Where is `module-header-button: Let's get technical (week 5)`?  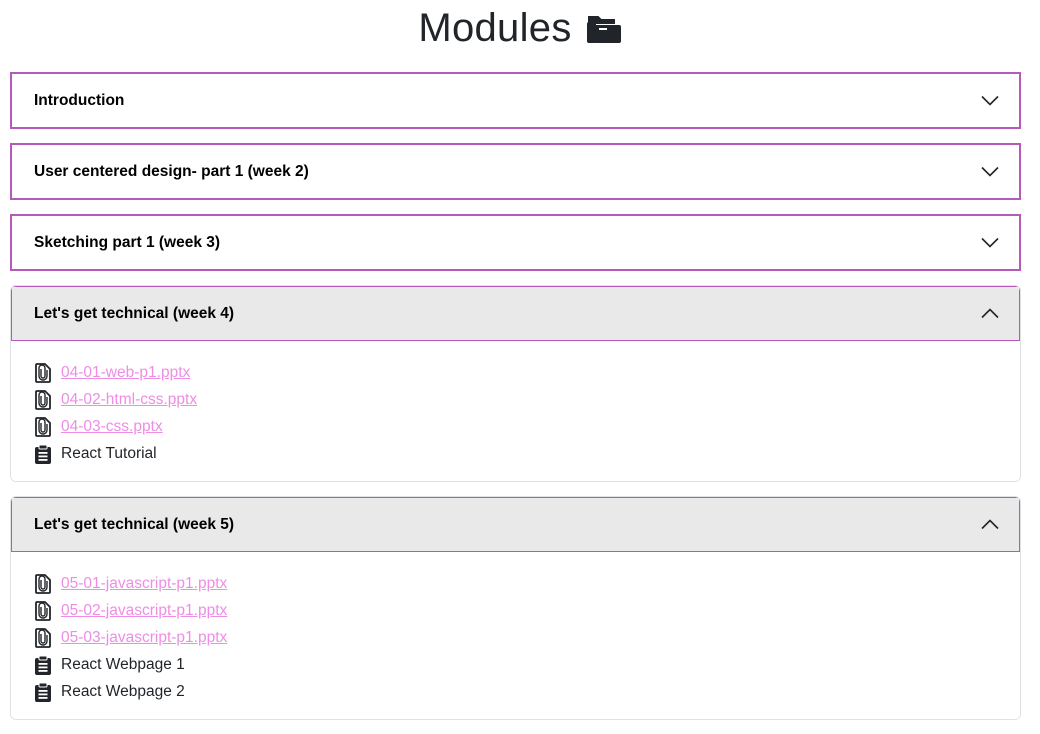
module-header-button: Let's get technical (week 5) is located at coordinates (515, 525).